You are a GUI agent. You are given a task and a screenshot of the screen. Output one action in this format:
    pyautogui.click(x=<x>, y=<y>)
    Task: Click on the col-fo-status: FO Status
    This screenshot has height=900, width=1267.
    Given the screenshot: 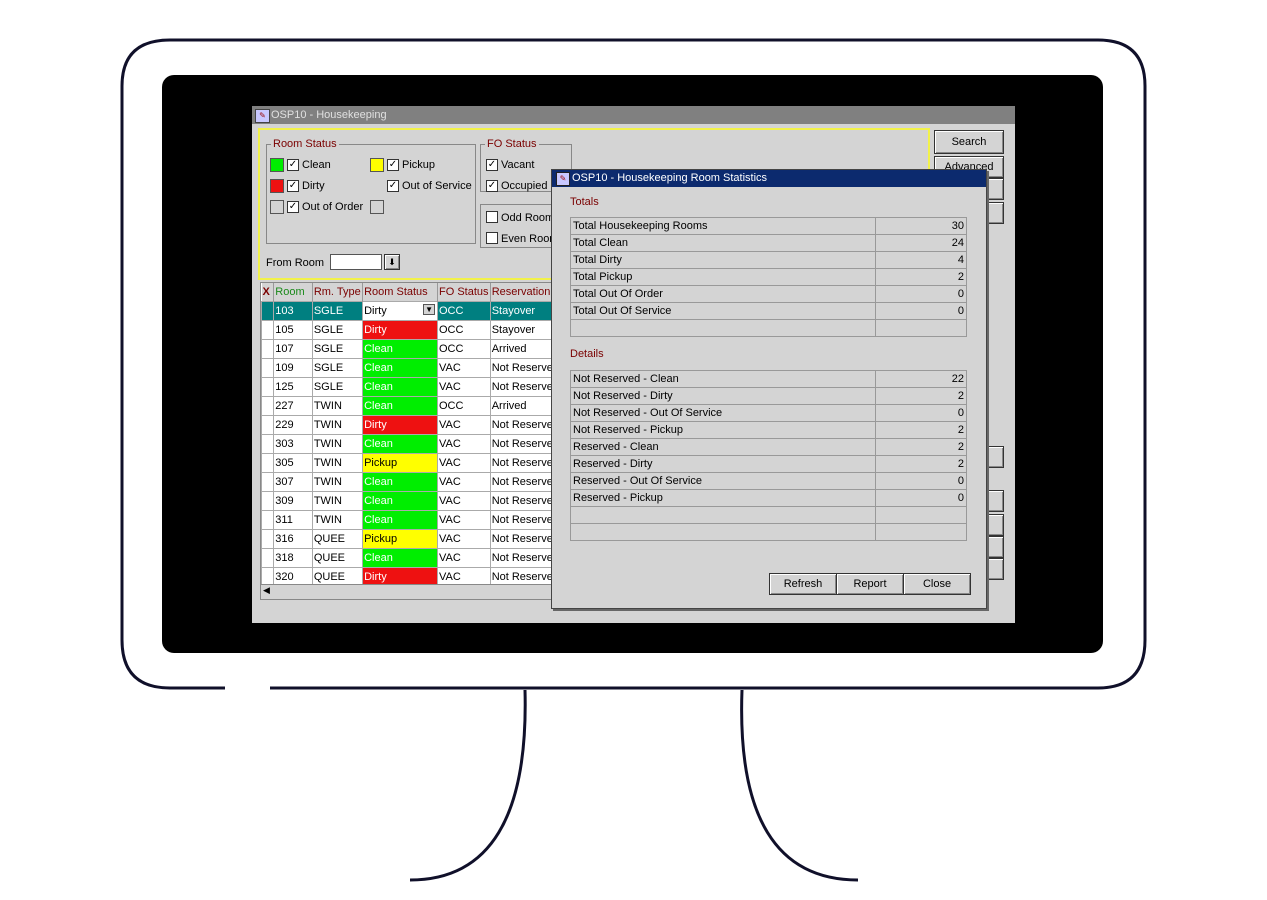 What is the action you would take?
    pyautogui.click(x=464, y=292)
    